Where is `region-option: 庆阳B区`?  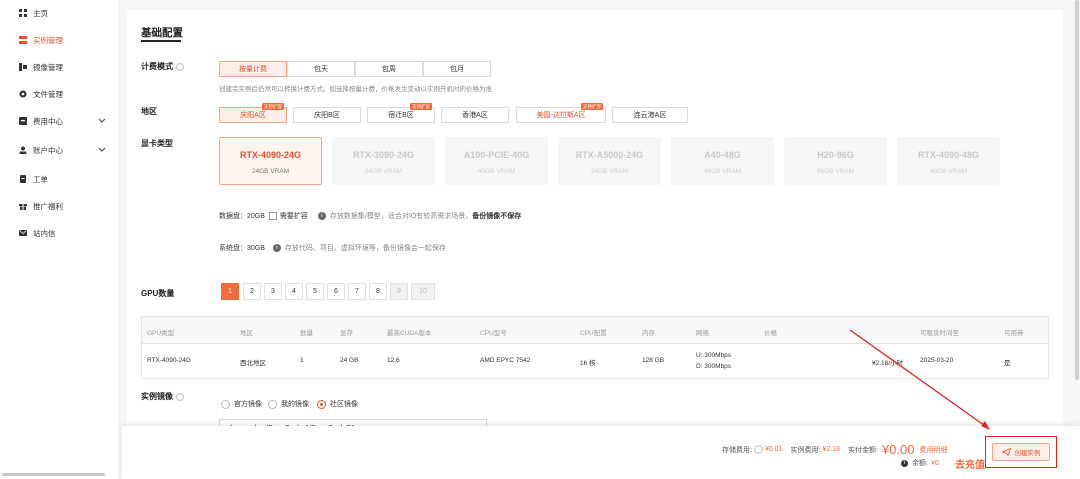
region-option: 庆阳B区 is located at coordinates (327, 115).